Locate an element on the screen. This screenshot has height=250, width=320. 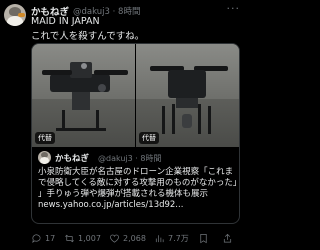
quoted-author-handle: @dakuj3 is located at coordinates (115, 158).